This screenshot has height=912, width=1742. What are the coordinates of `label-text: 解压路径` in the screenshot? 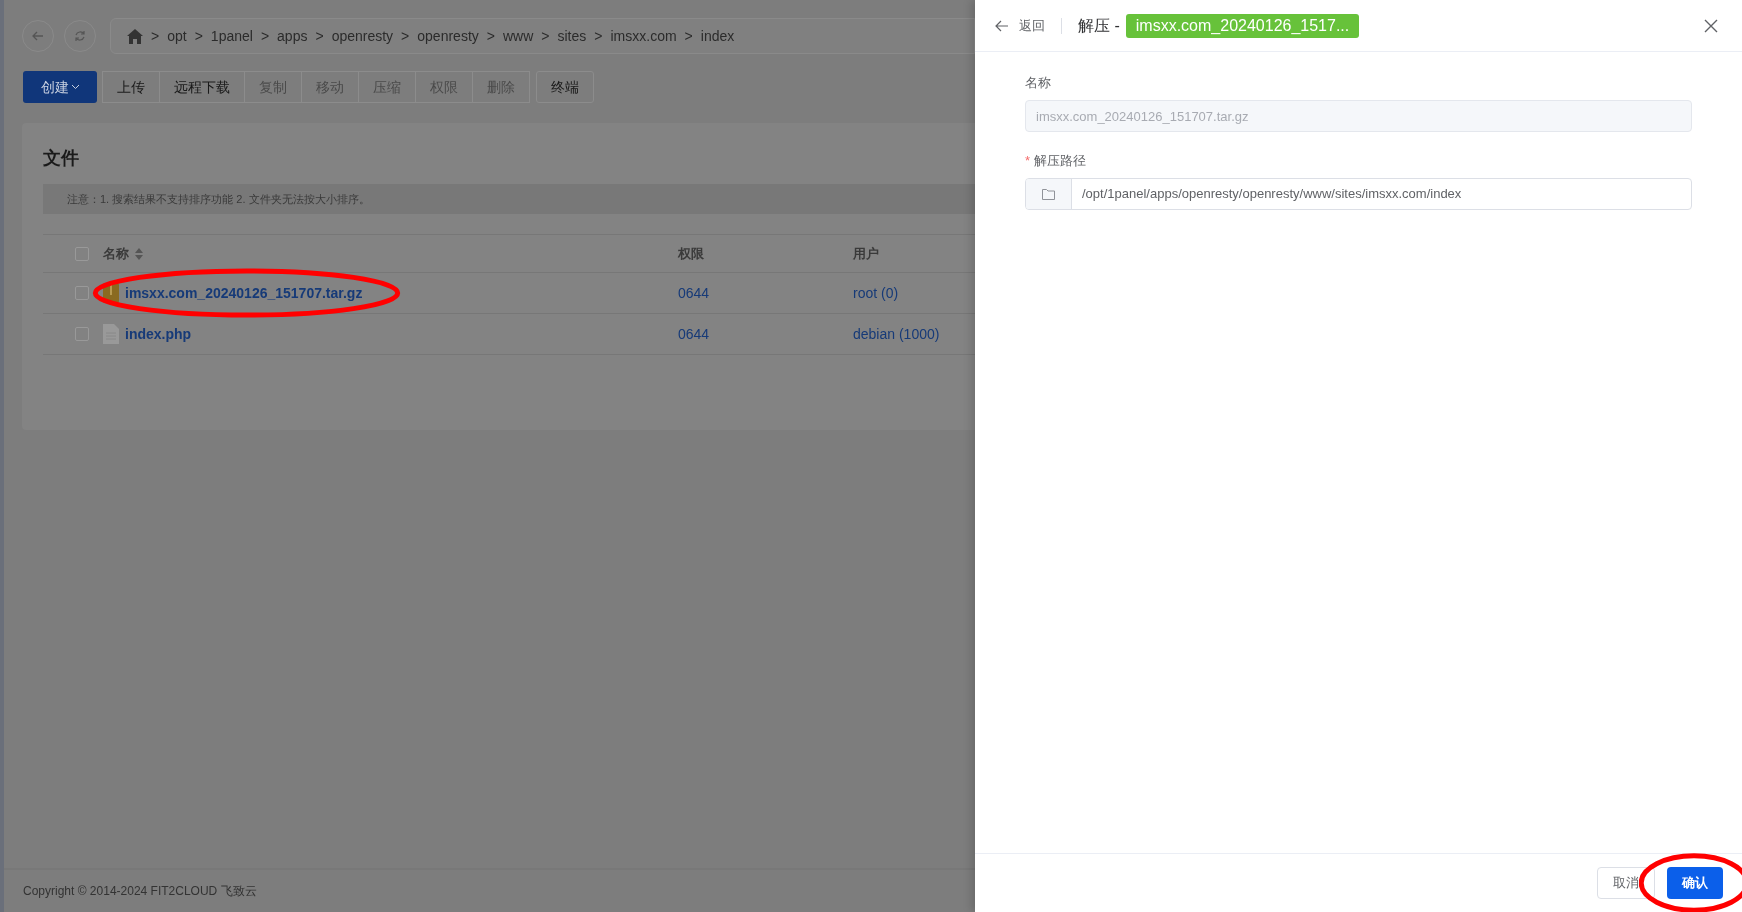 It's located at (1060, 161).